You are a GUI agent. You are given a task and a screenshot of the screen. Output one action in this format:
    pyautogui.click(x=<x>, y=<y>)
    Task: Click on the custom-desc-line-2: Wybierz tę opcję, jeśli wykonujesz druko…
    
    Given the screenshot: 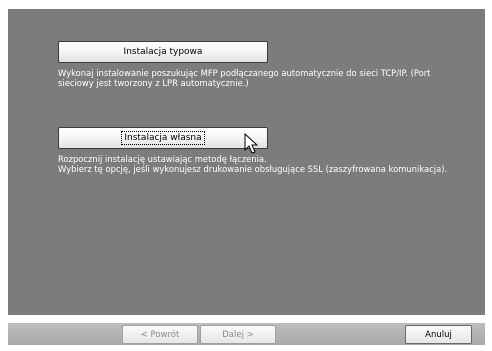 What is the action you would take?
    pyautogui.click(x=253, y=169)
    